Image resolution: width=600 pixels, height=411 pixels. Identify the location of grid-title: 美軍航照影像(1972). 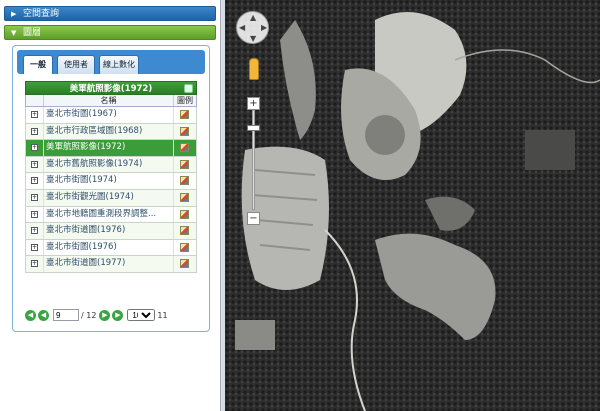
(111, 89).